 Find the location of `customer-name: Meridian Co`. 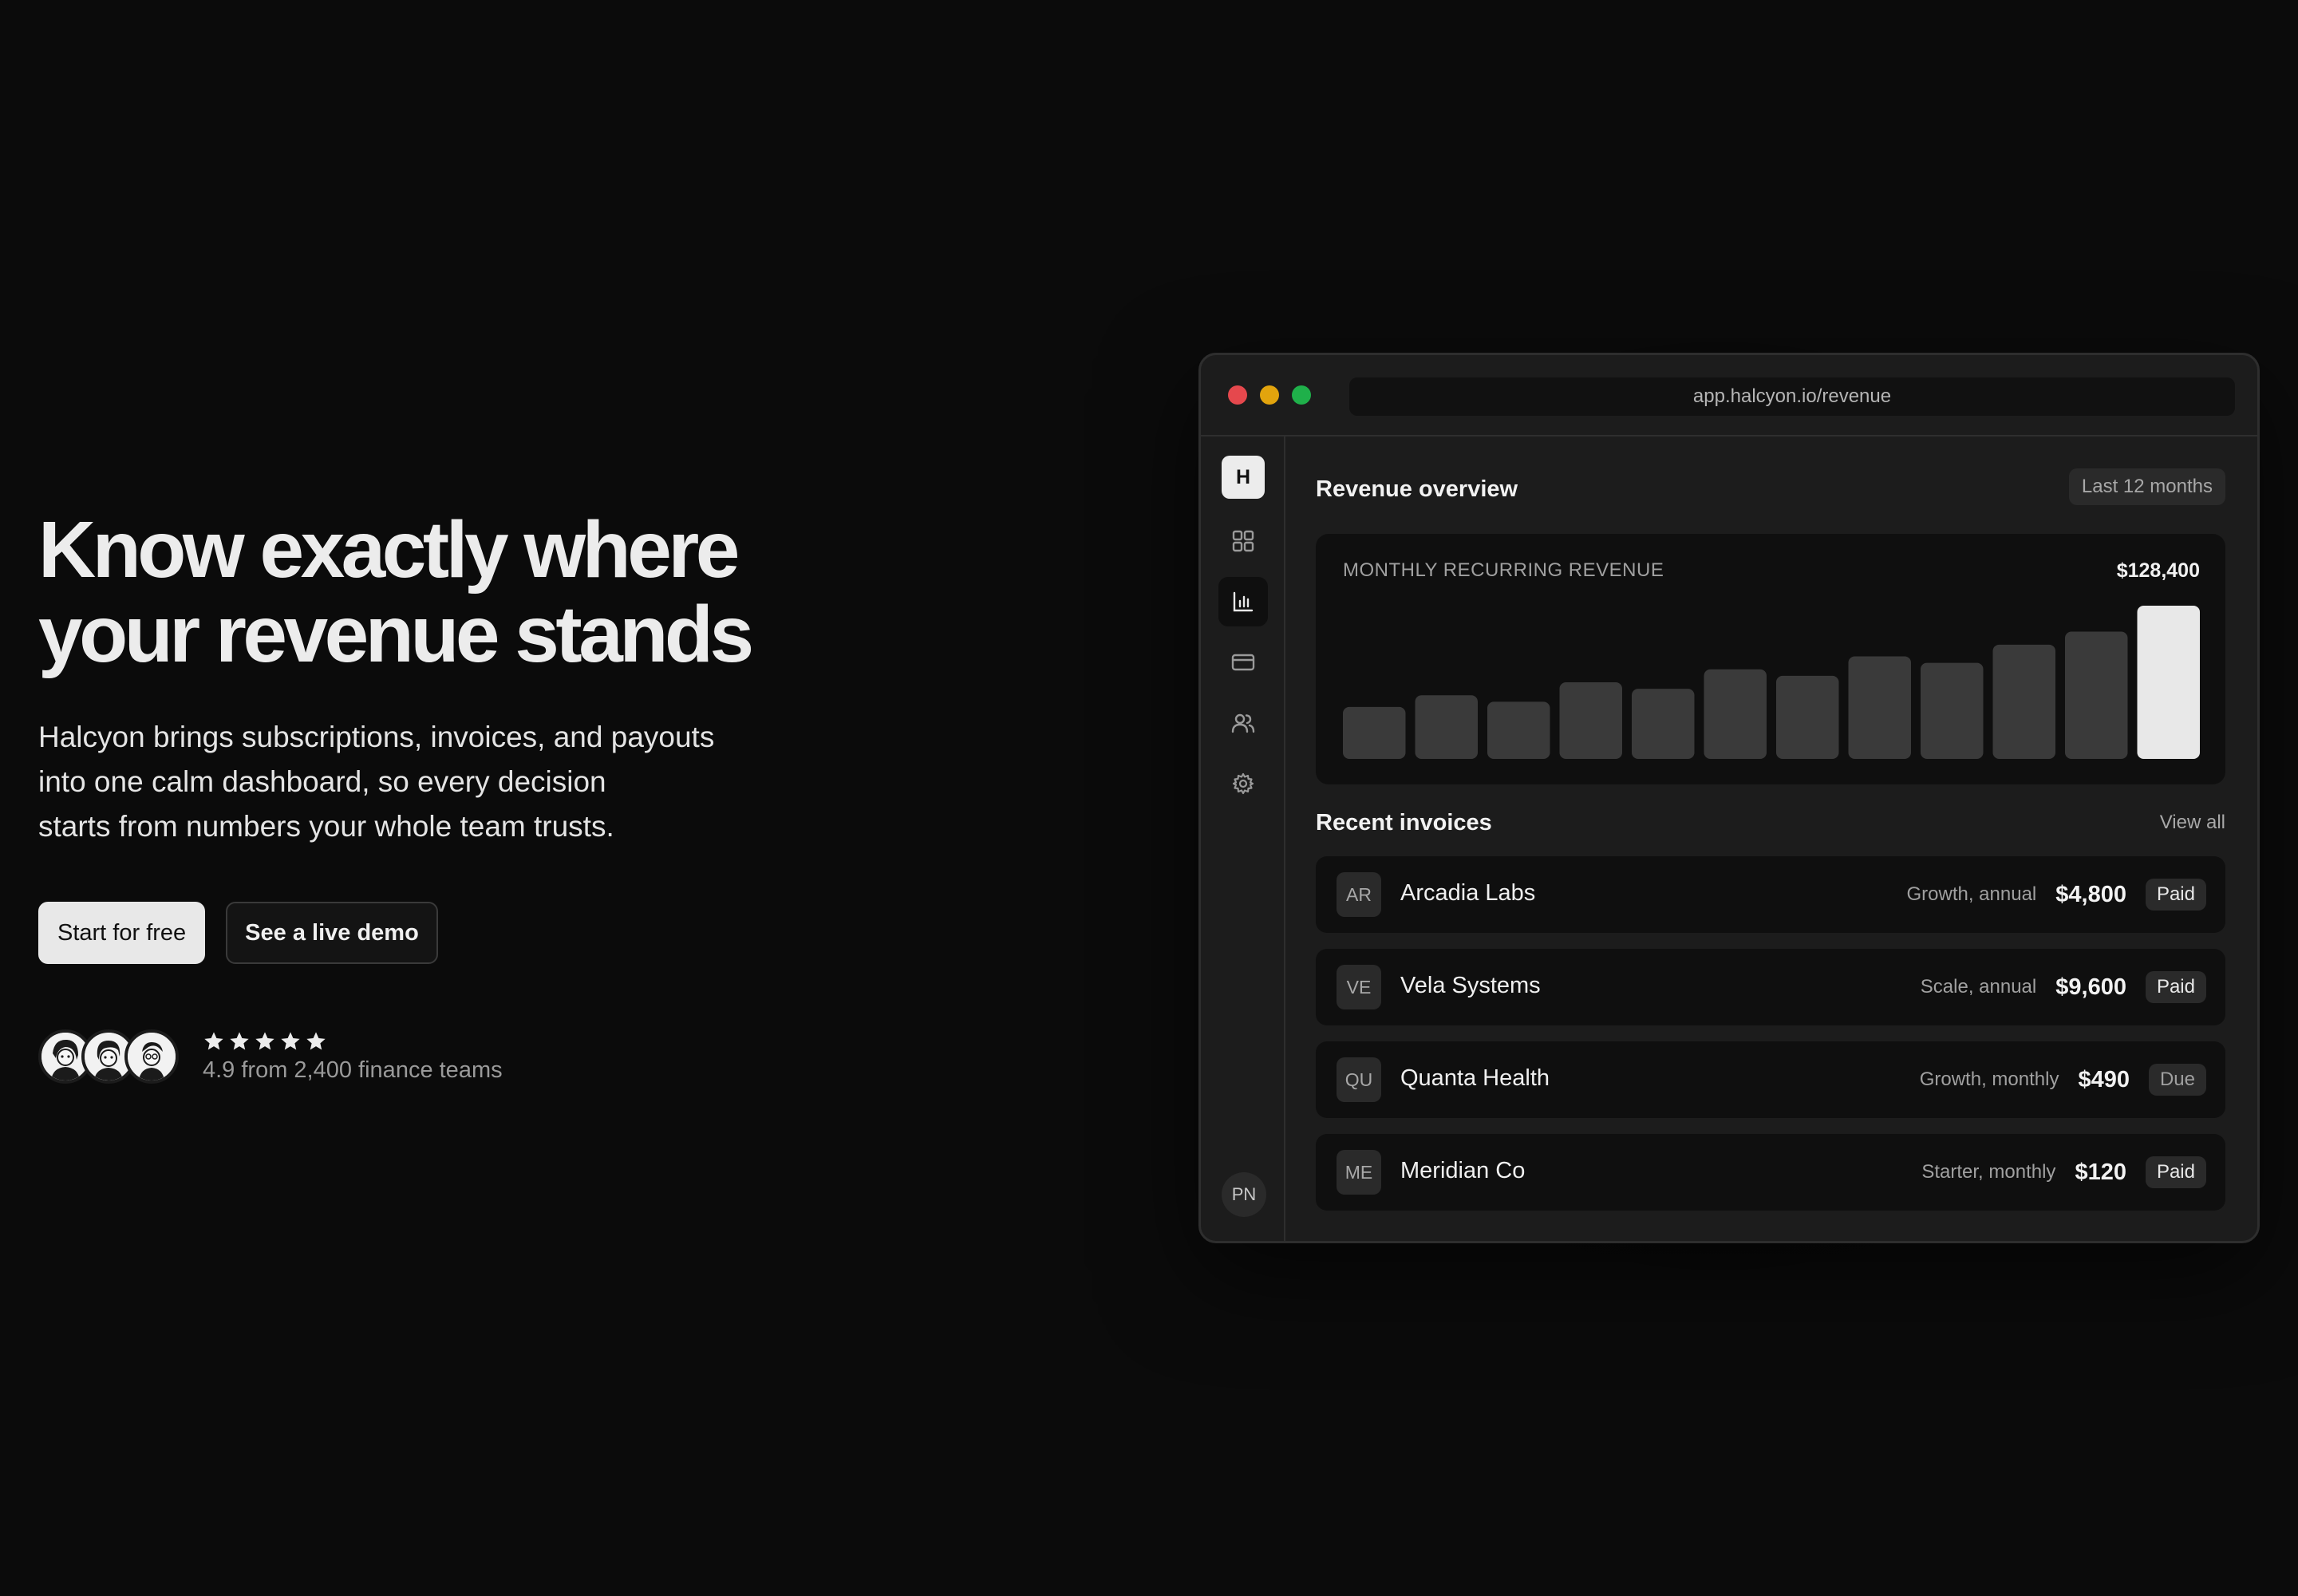

customer-name: Meridian Co is located at coordinates (1463, 1170).